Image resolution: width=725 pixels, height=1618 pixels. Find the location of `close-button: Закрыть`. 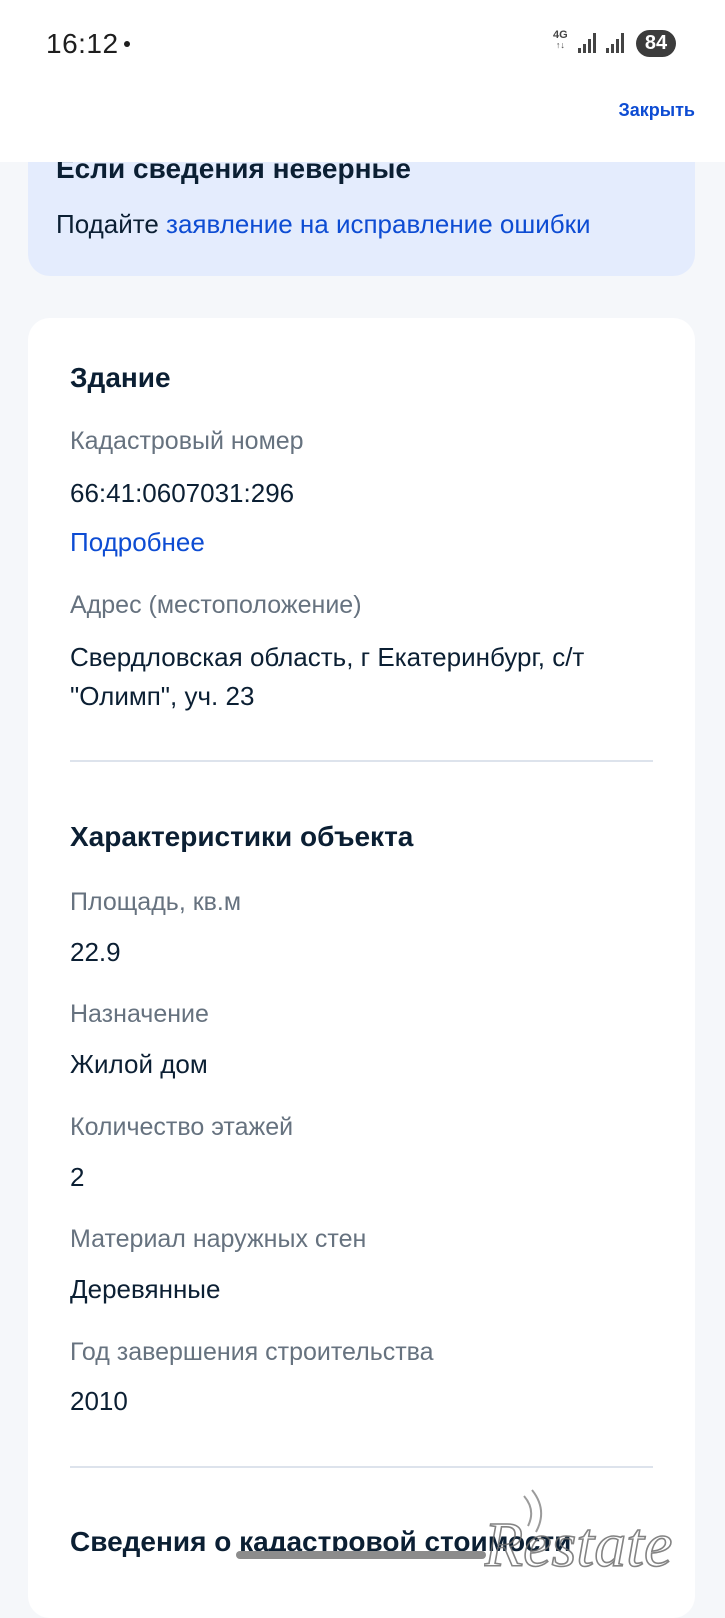

close-button: Закрыть is located at coordinates (656, 110).